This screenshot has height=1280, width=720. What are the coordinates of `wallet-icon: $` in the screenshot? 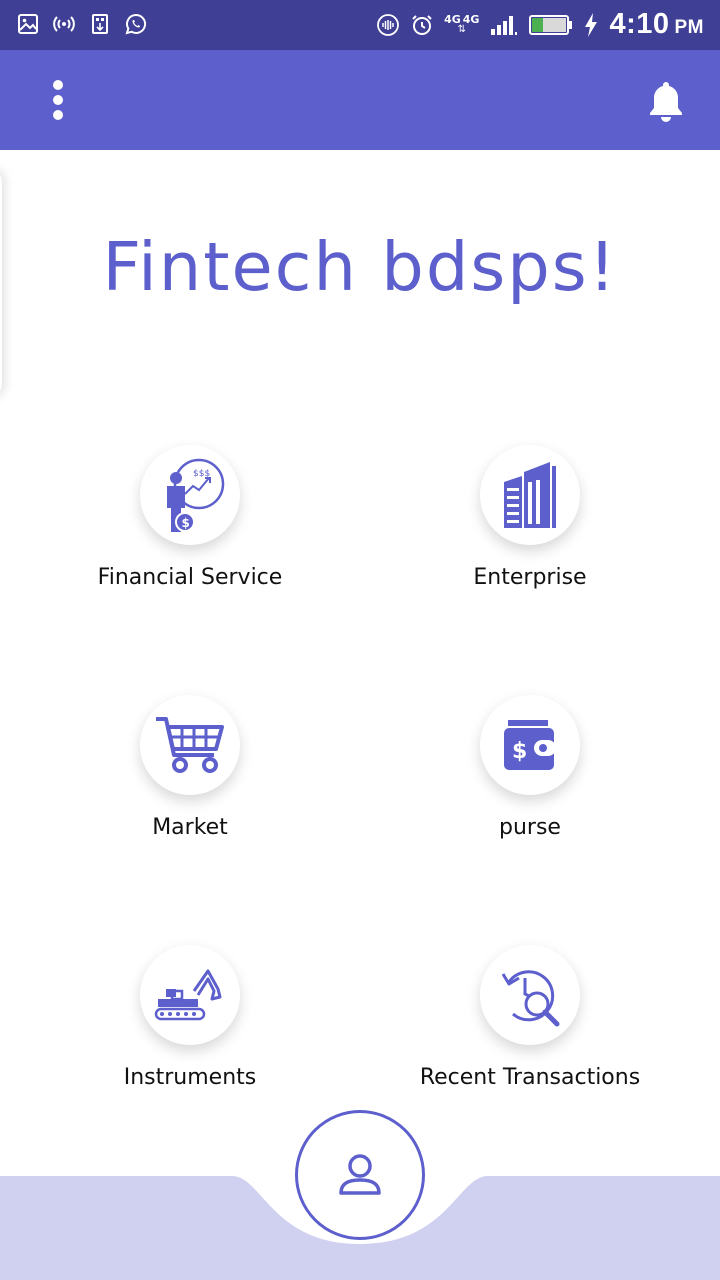 It's located at (530, 745).